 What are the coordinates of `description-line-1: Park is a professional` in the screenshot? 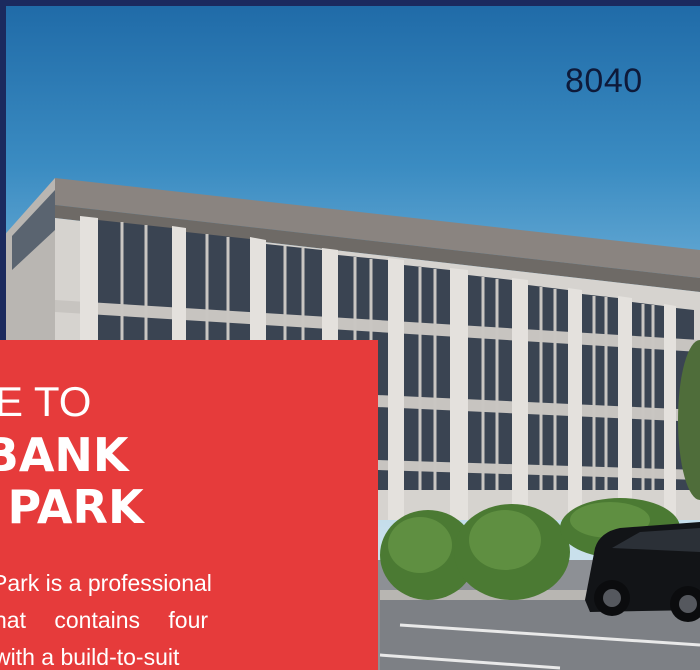 It's located at (106, 583).